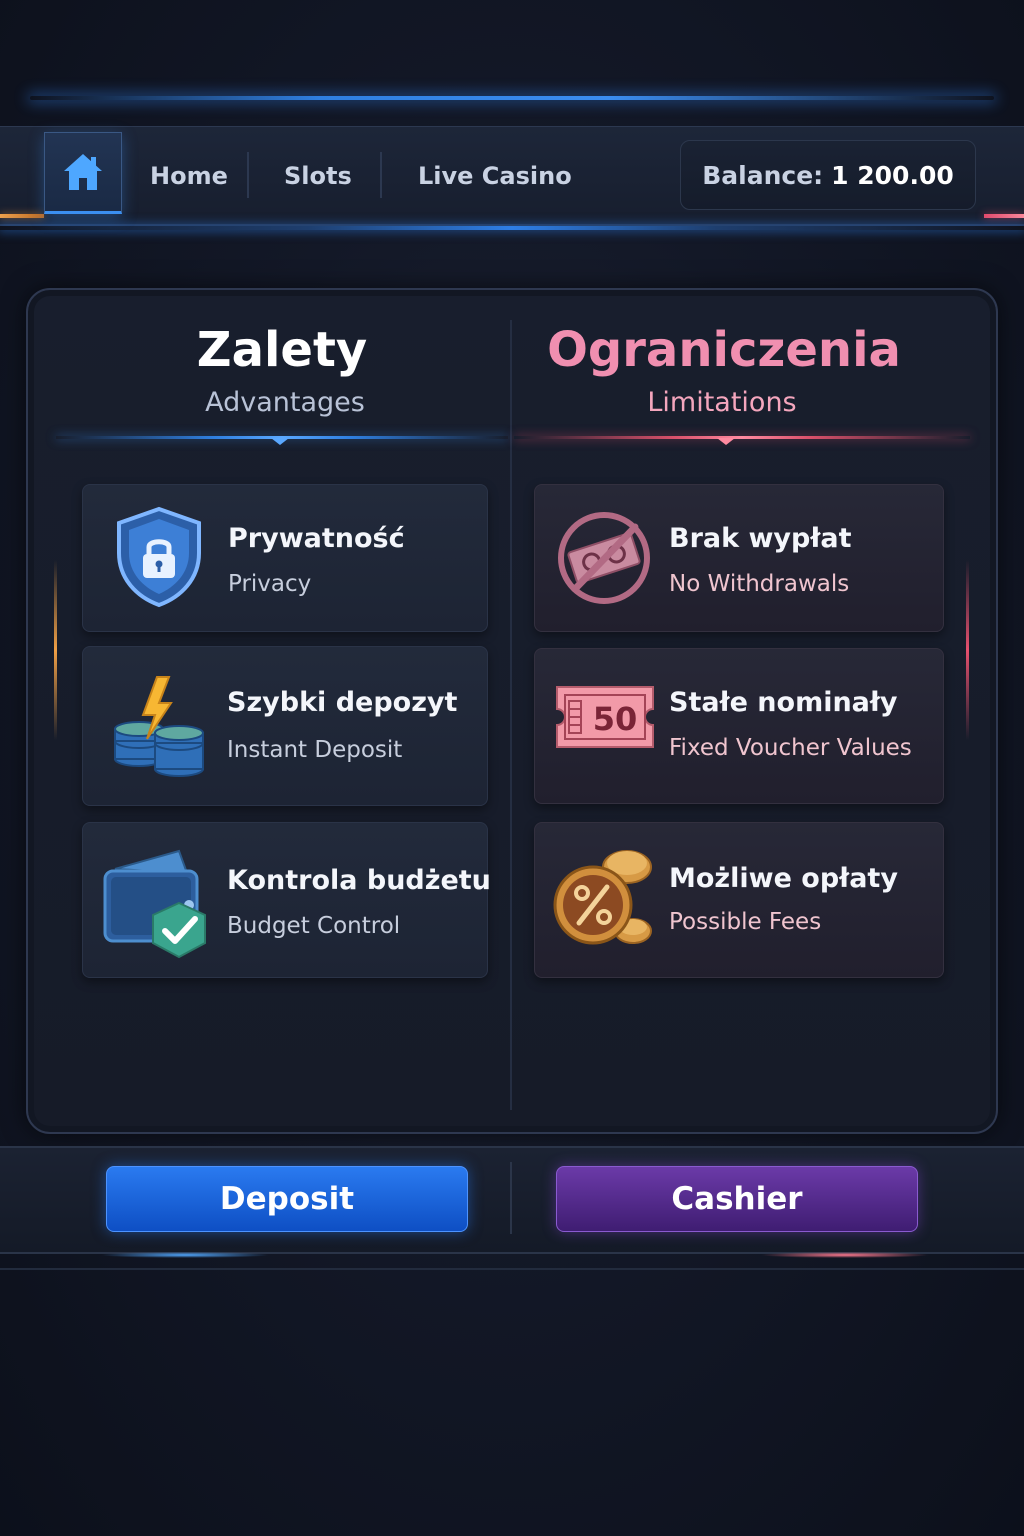  Describe the element at coordinates (967, 650) in the screenshot. I see `panel-edge-glow-right` at that location.